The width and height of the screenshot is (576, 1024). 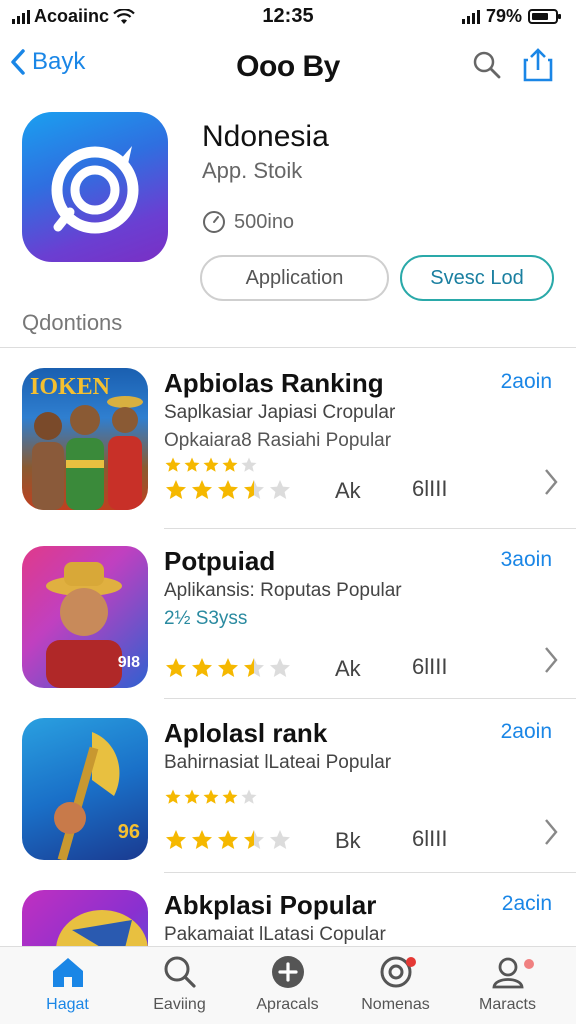 I want to click on tab-apps: Apracals, so click(x=287, y=984).